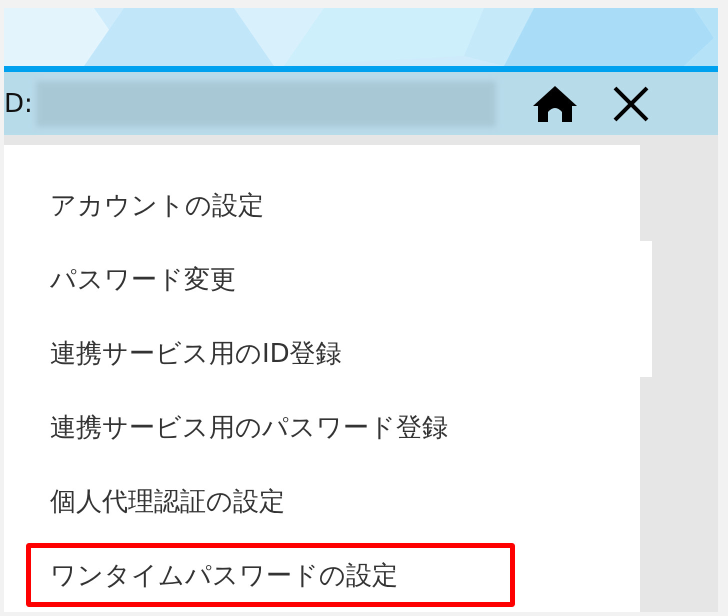 Image resolution: width=728 pixels, height=616 pixels. Describe the element at coordinates (270, 575) in the screenshot. I see `menu-item: ワンタイムパスワードの設定` at that location.